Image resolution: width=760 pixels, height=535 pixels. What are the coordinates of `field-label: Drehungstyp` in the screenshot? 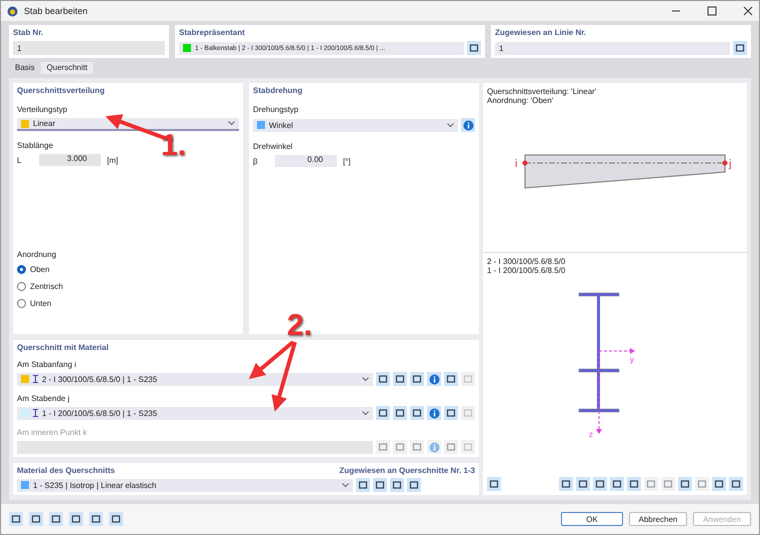 It's located at (276, 109).